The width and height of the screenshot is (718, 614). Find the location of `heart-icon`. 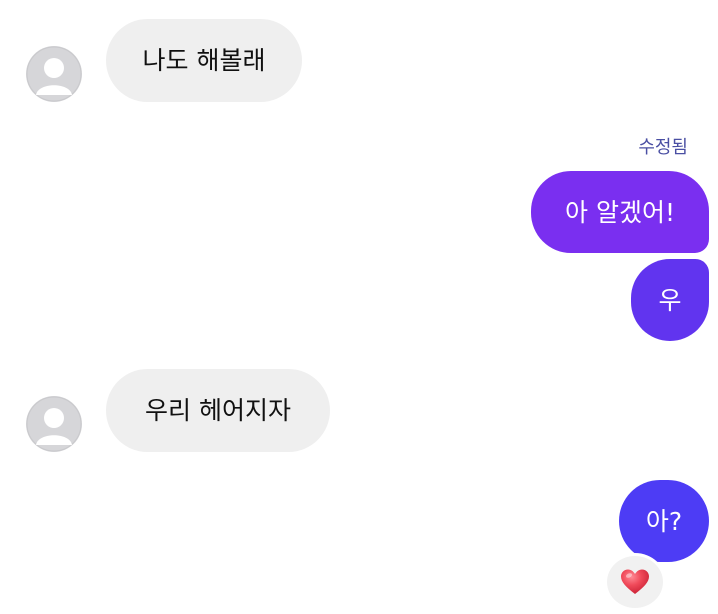

heart-icon is located at coordinates (635, 581).